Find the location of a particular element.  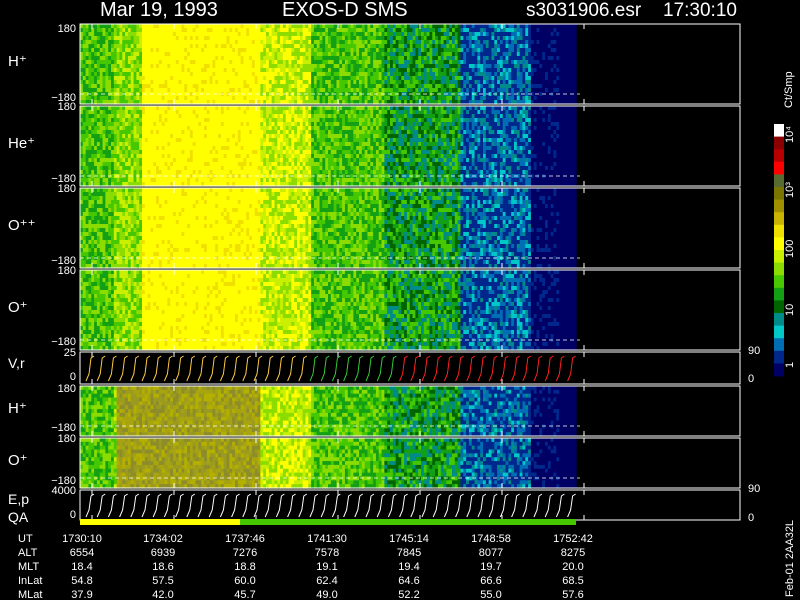

header-file: s3031906.esr is located at coordinates (584, 10).